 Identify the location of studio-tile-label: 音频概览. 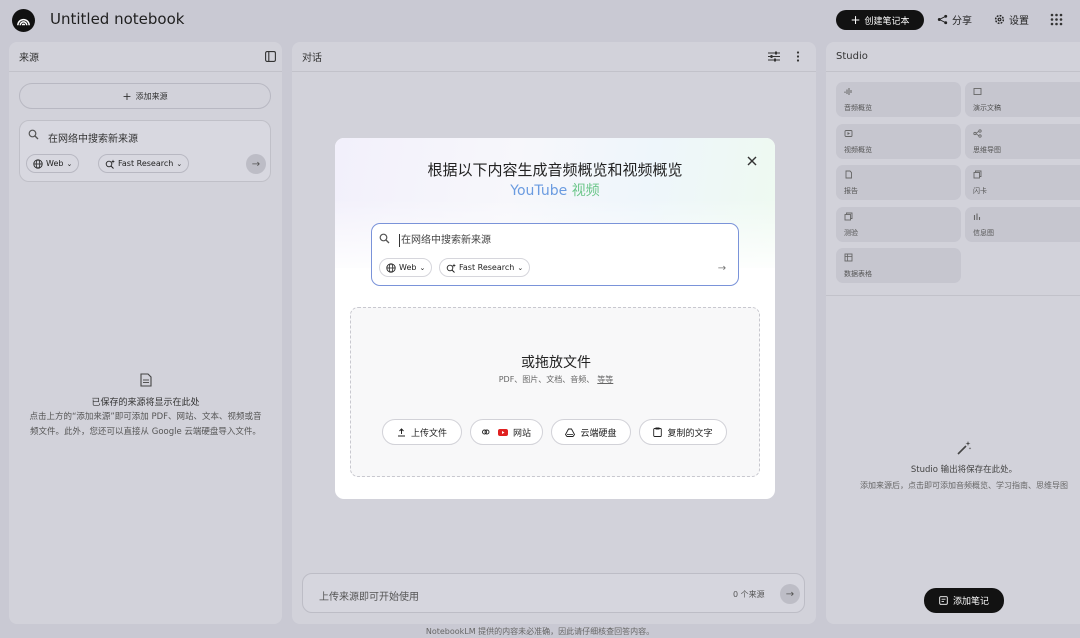
(858, 108).